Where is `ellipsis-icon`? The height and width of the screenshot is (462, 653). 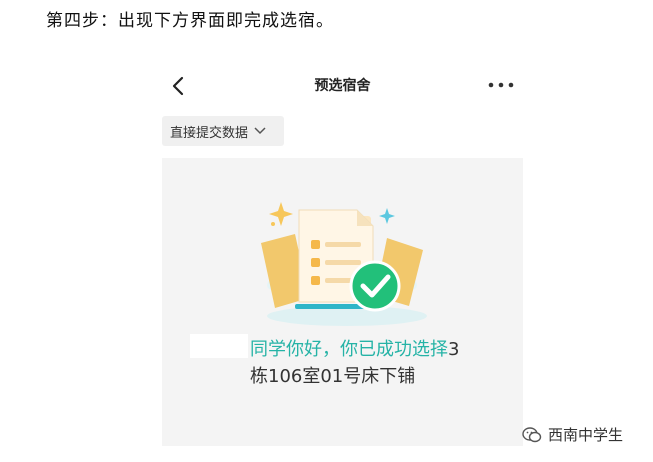
ellipsis-icon is located at coordinates (501, 85).